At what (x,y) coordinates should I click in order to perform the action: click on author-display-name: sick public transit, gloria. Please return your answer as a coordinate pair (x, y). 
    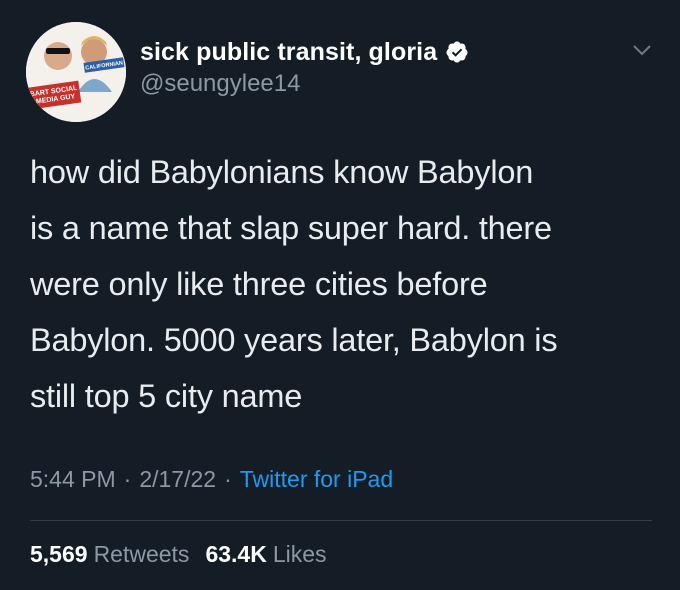
    Looking at the image, I should click on (288, 52).